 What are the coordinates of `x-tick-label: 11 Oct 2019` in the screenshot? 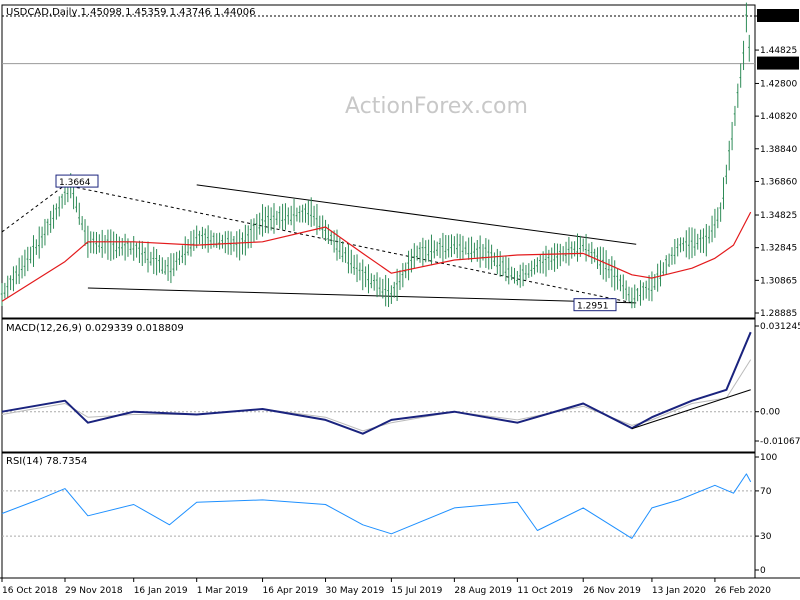 It's located at (545, 591).